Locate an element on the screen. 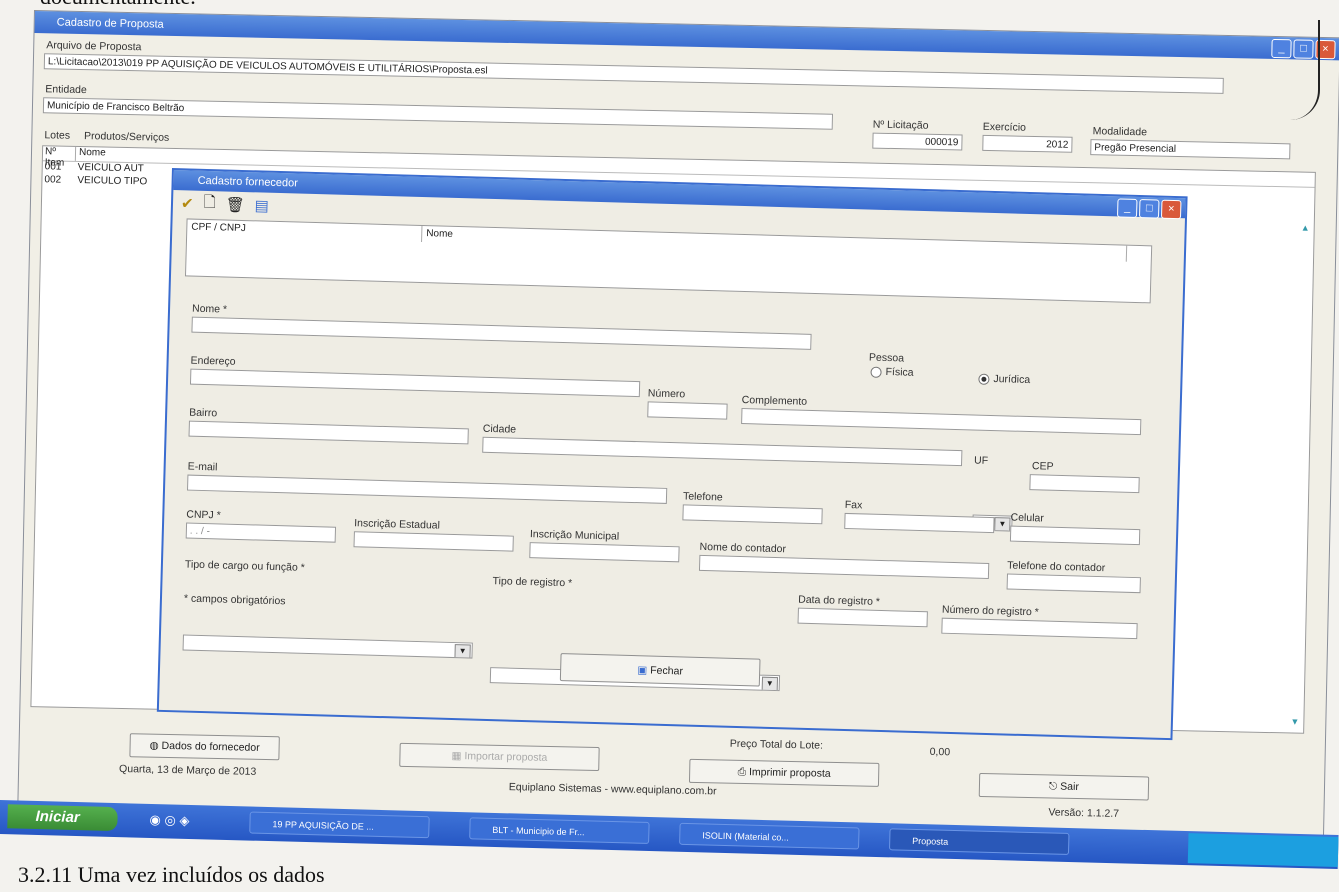  cep-input is located at coordinates (1084, 484).